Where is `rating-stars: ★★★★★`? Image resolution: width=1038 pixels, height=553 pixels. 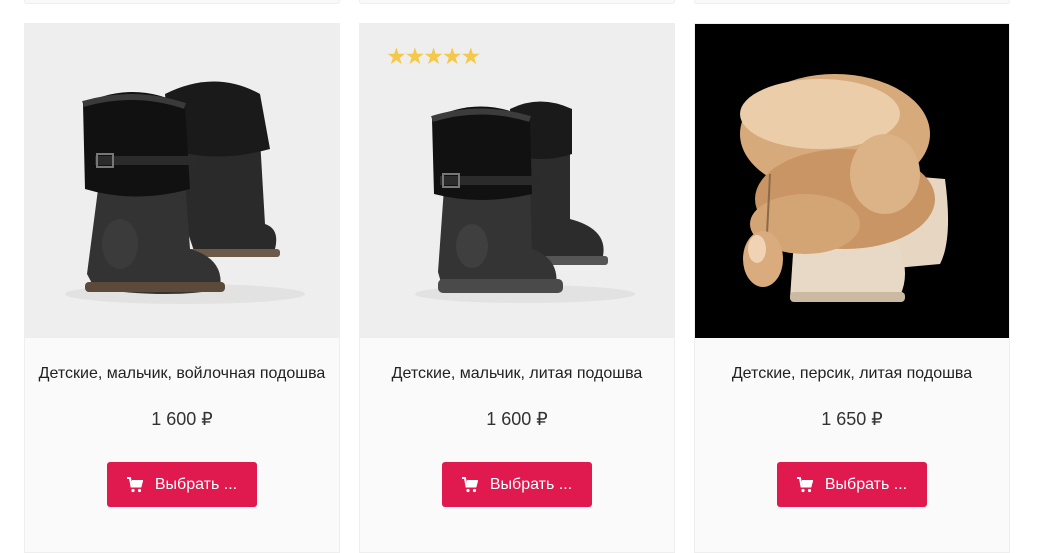
rating-stars: ★★★★★ is located at coordinates (433, 57).